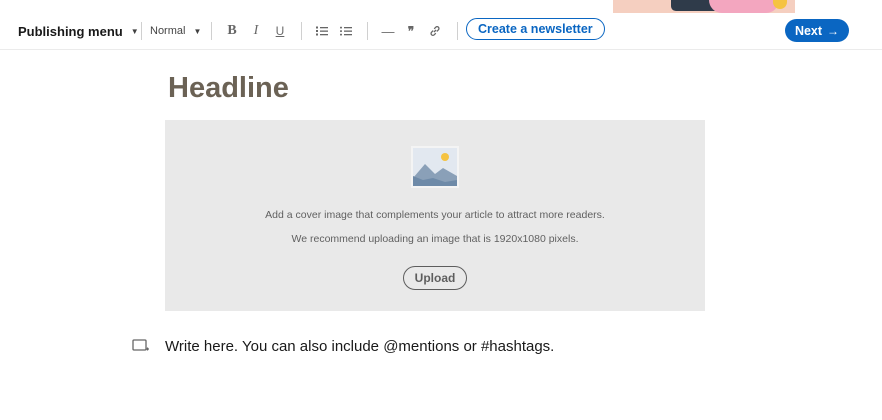 Image resolution: width=882 pixels, height=420 pixels. Describe the element at coordinates (435, 278) in the screenshot. I see `upload-button: Upload` at that location.